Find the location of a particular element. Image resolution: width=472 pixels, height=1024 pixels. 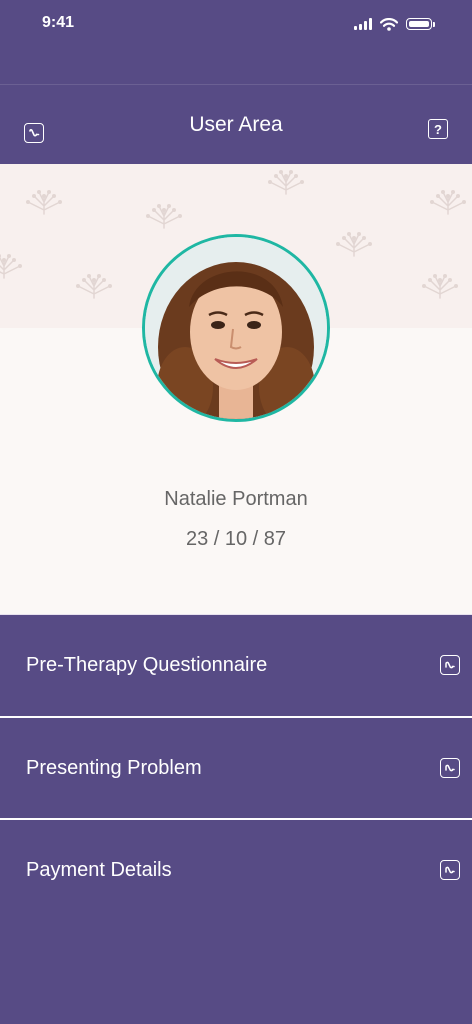

help-icon: ? is located at coordinates (438, 129).